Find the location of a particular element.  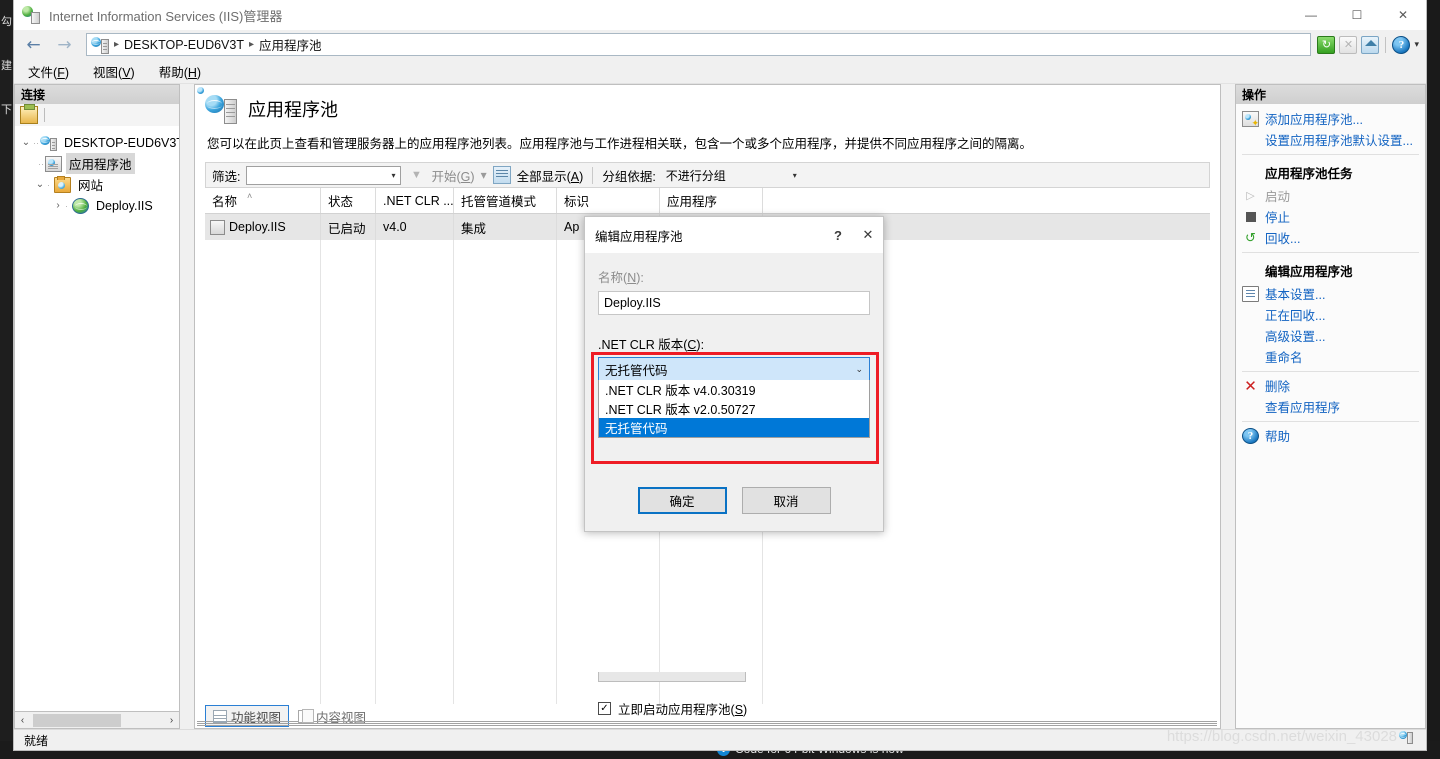

start-filter-button: 开始(G) is located at coordinates (452, 175).